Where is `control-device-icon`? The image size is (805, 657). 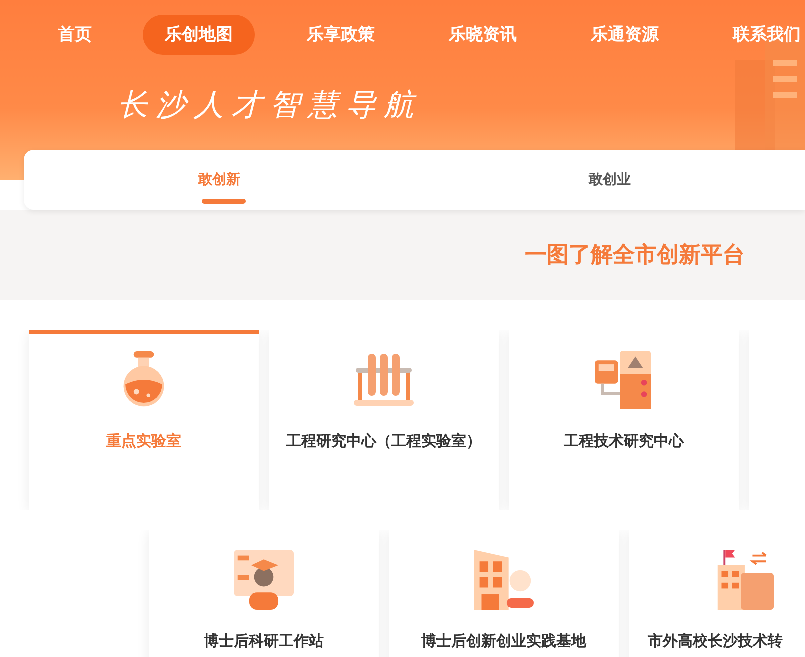 control-device-icon is located at coordinates (624, 380).